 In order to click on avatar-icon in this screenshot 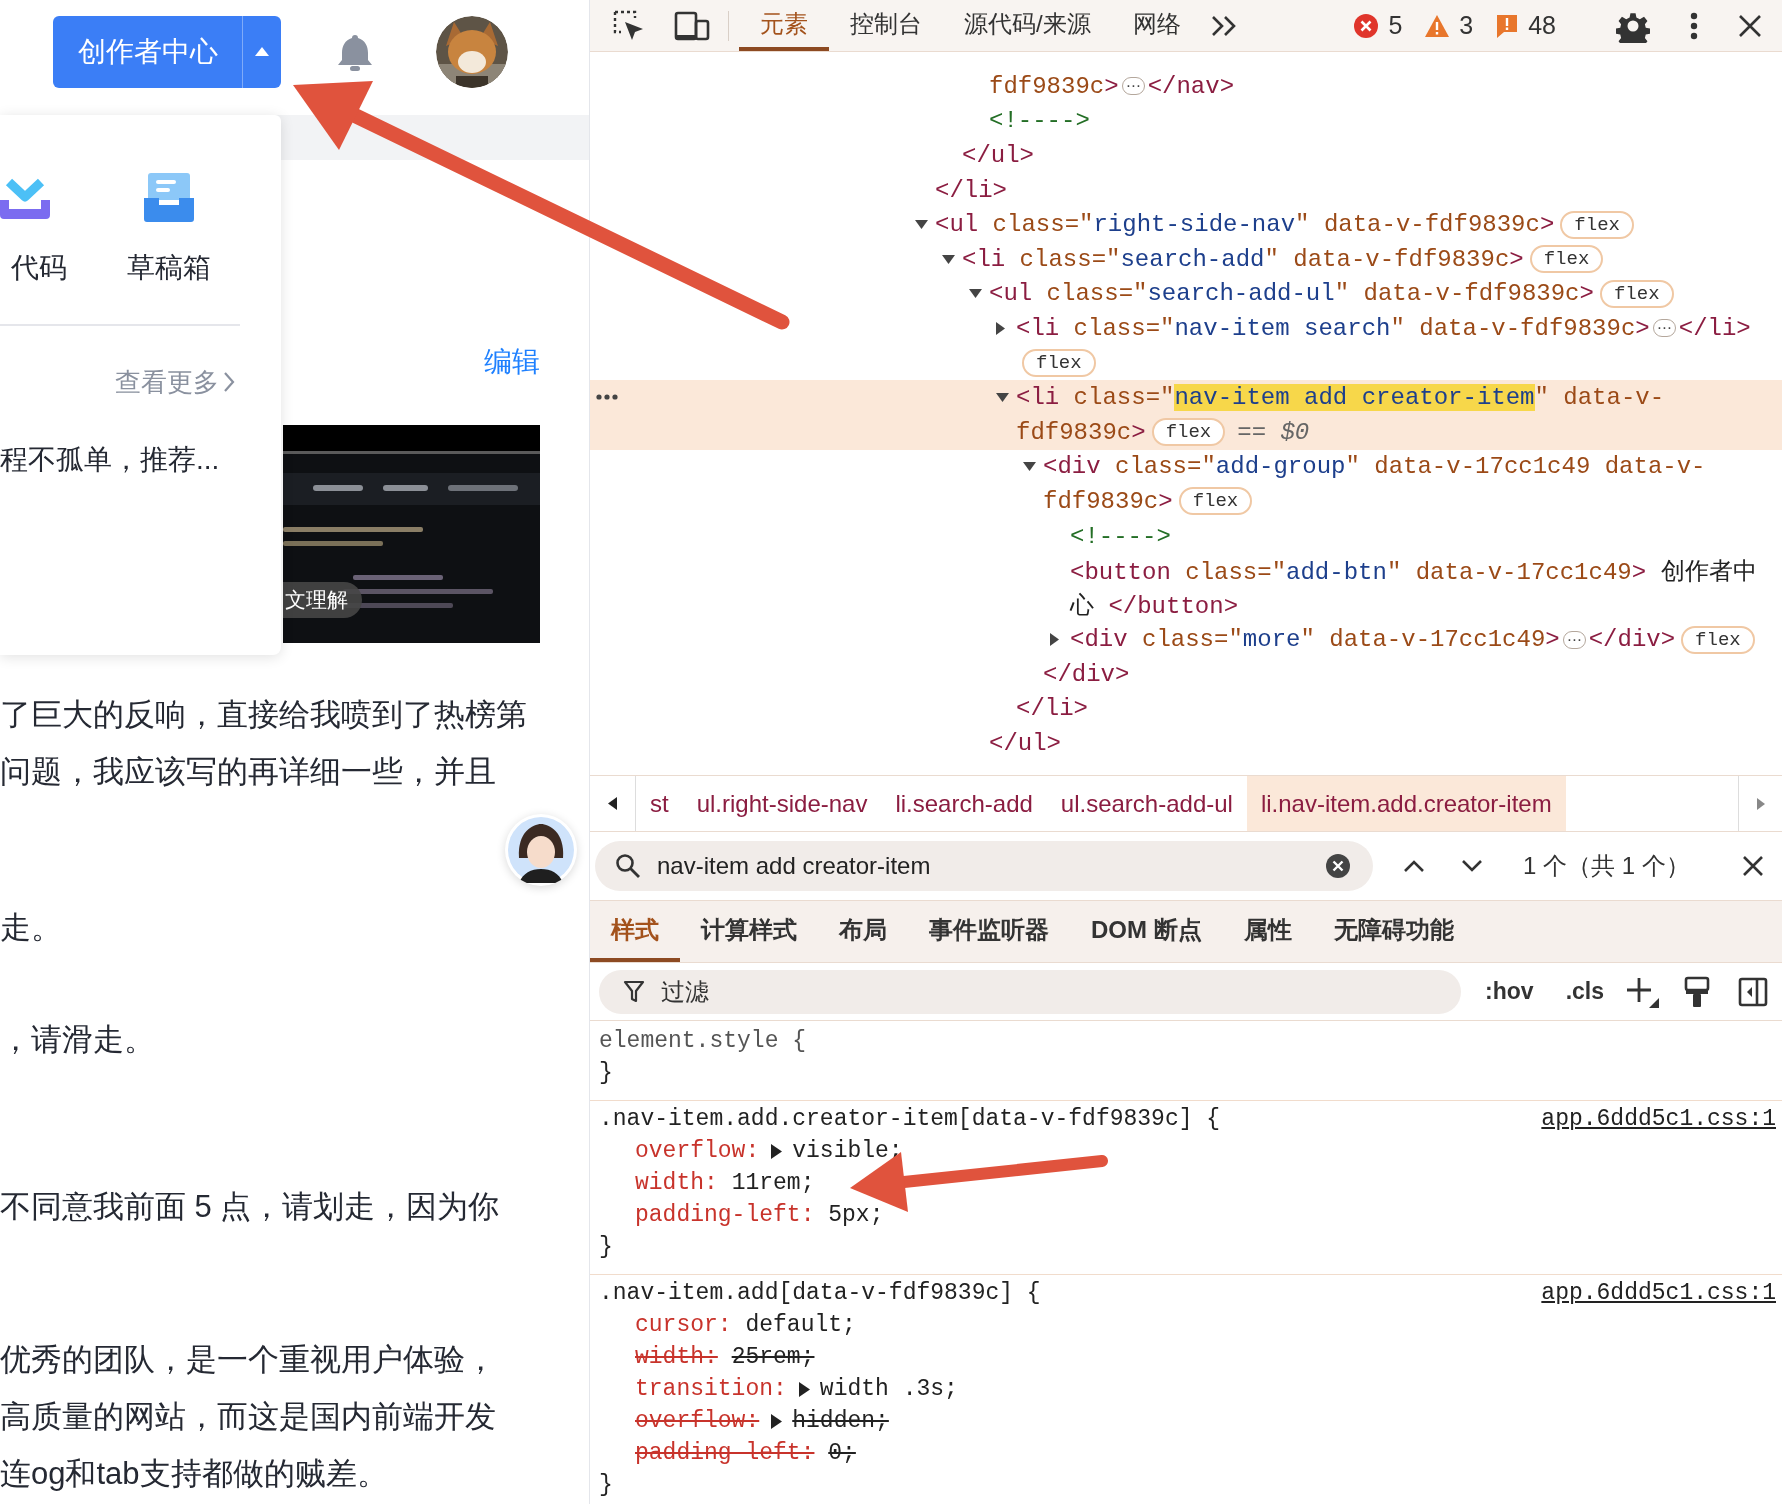, I will do `click(541, 850)`.